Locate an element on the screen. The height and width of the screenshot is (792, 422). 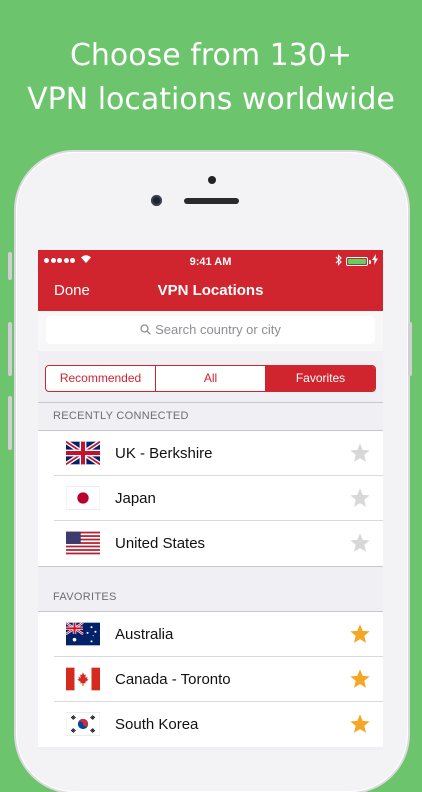
south-korea-flag-icon is located at coordinates (83, 724).